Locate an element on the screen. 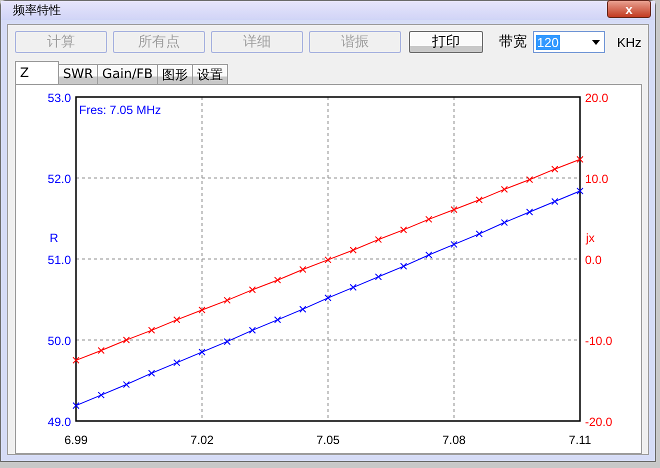 The height and width of the screenshot is (468, 660). y-tick-label: 0.0 is located at coordinates (593, 260).